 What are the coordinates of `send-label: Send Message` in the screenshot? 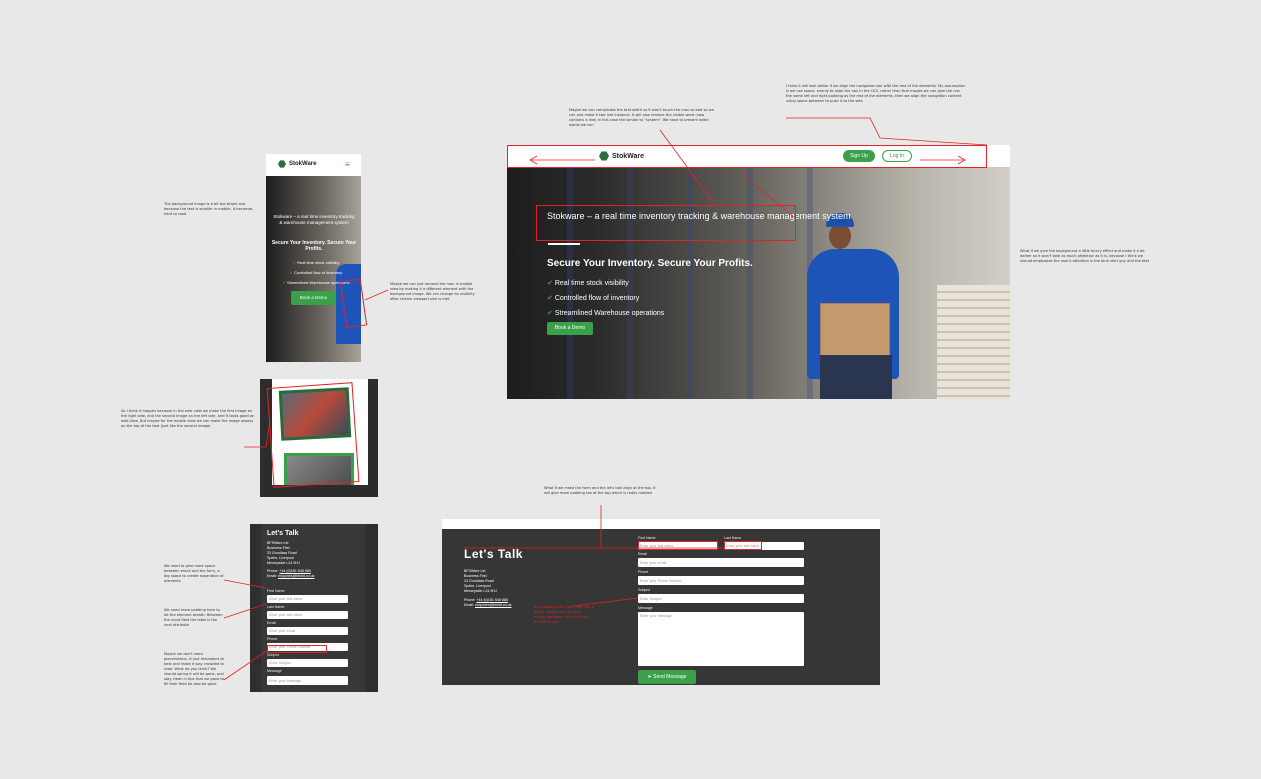 It's located at (670, 677).